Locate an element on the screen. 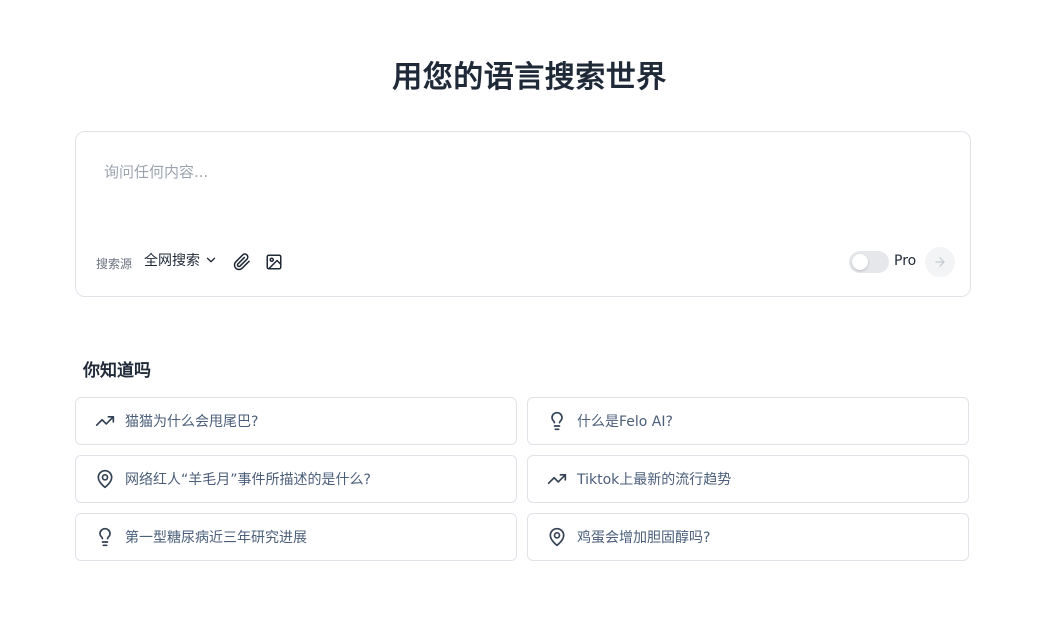 Image resolution: width=1059 pixels, height=622 pixels. suggestion-text: Tiktok上最新的流行趋势 is located at coordinates (654, 480).